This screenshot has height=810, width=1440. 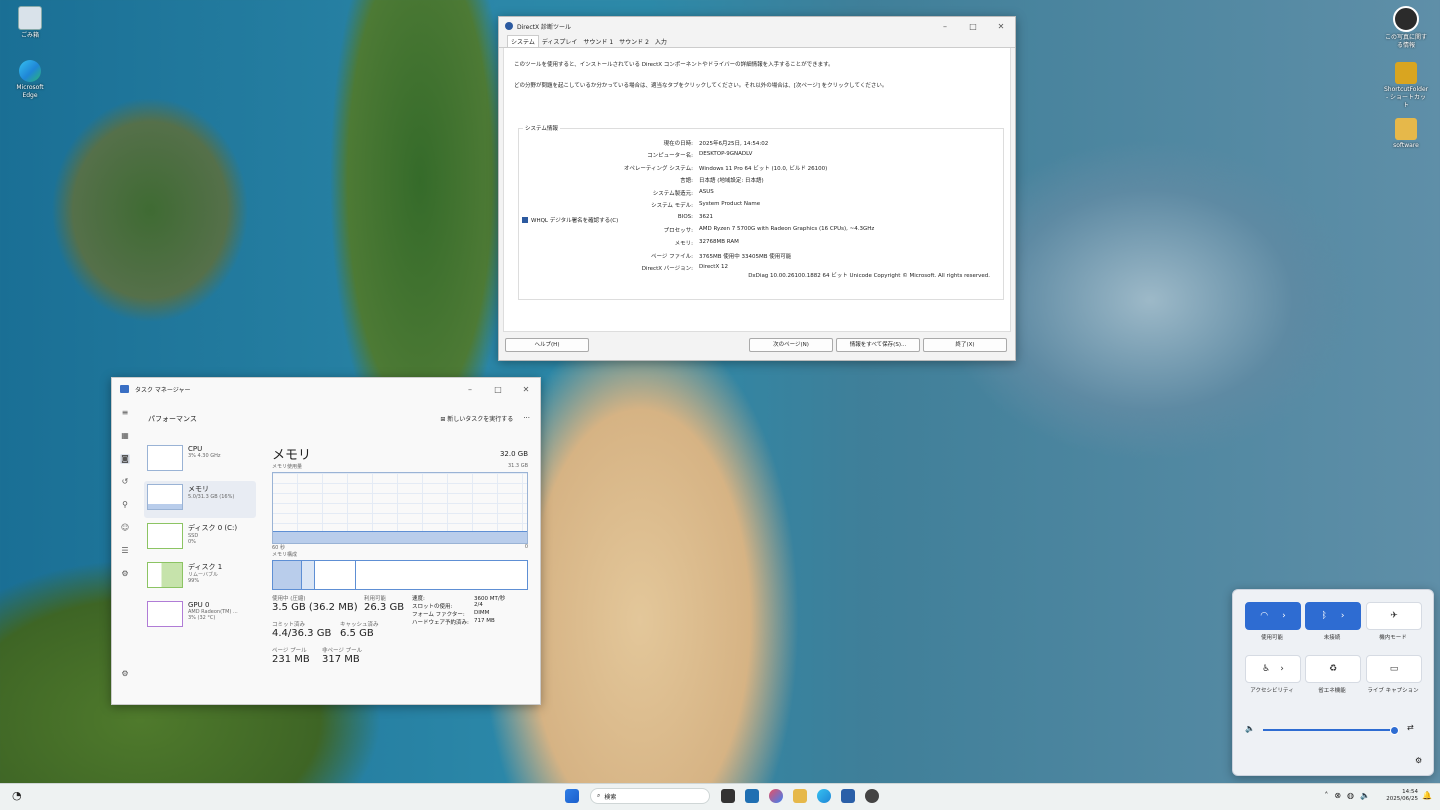 What do you see at coordinates (125, 528) in the screenshot?
I see `users-icon: ☺` at bounding box center [125, 528].